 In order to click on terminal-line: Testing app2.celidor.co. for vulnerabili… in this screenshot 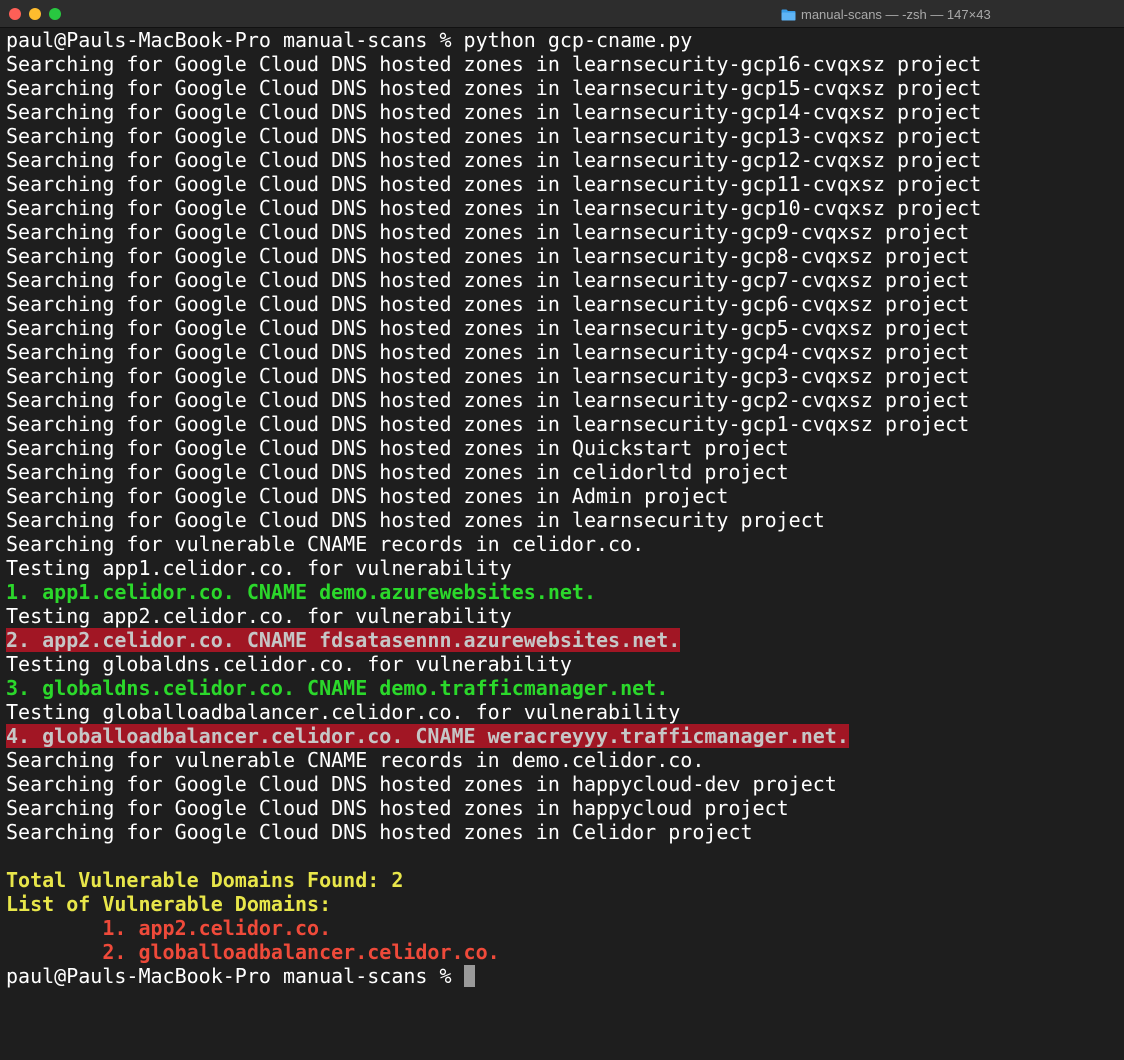, I will do `click(562, 616)`.